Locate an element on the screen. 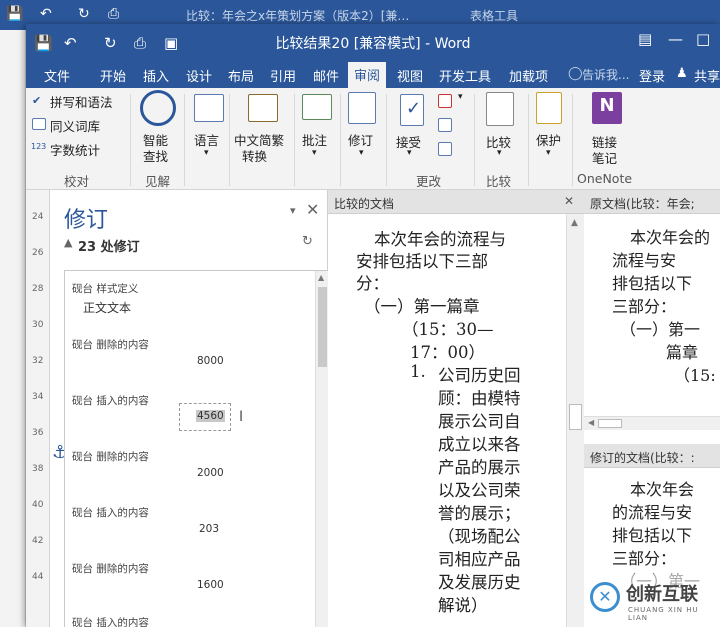 The width and height of the screenshot is (720, 627). compared-document-scrollbar: ▲ is located at coordinates (575, 420).